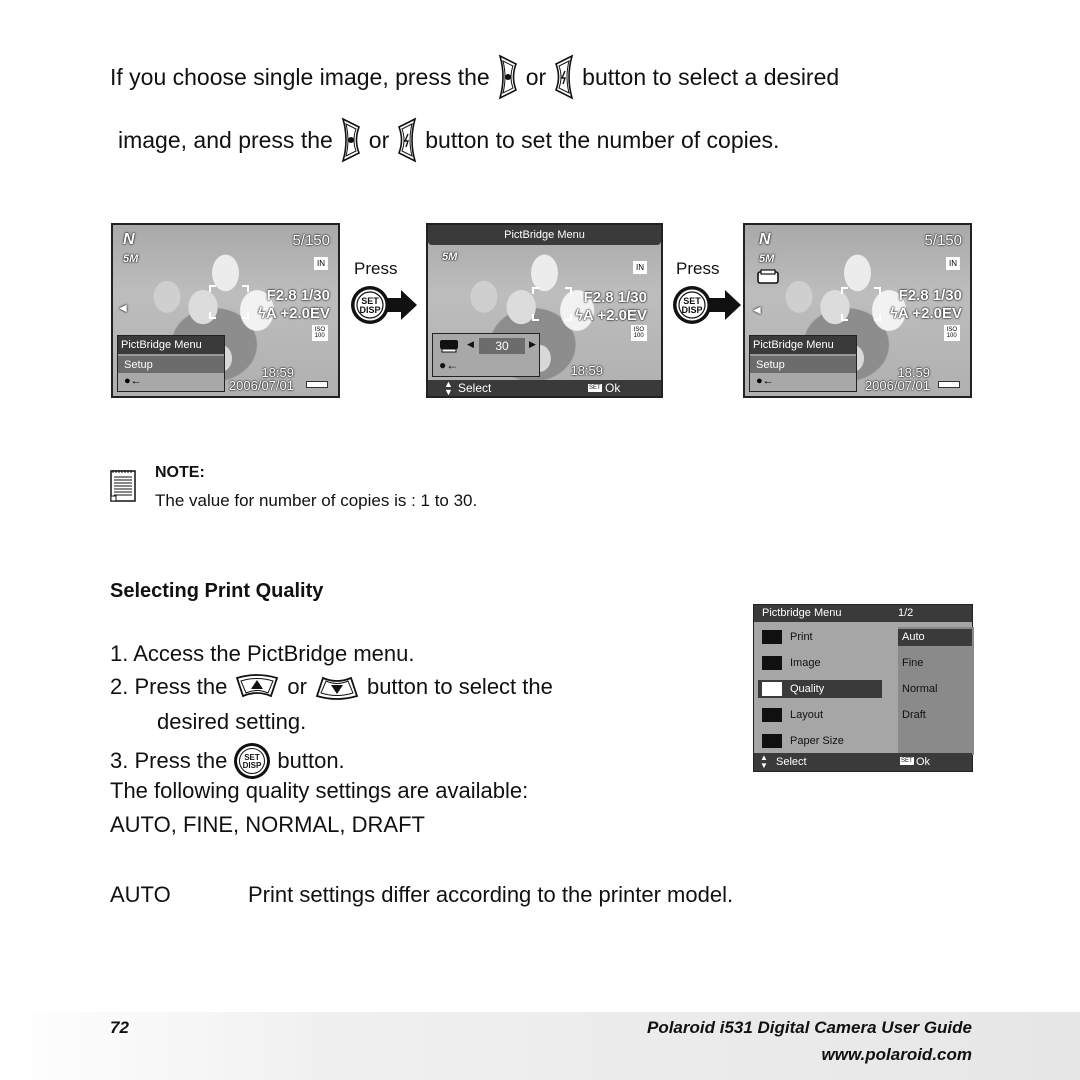 The height and width of the screenshot is (1080, 1080). What do you see at coordinates (140, 894) in the screenshot?
I see `definition-term: AUTO` at bounding box center [140, 894].